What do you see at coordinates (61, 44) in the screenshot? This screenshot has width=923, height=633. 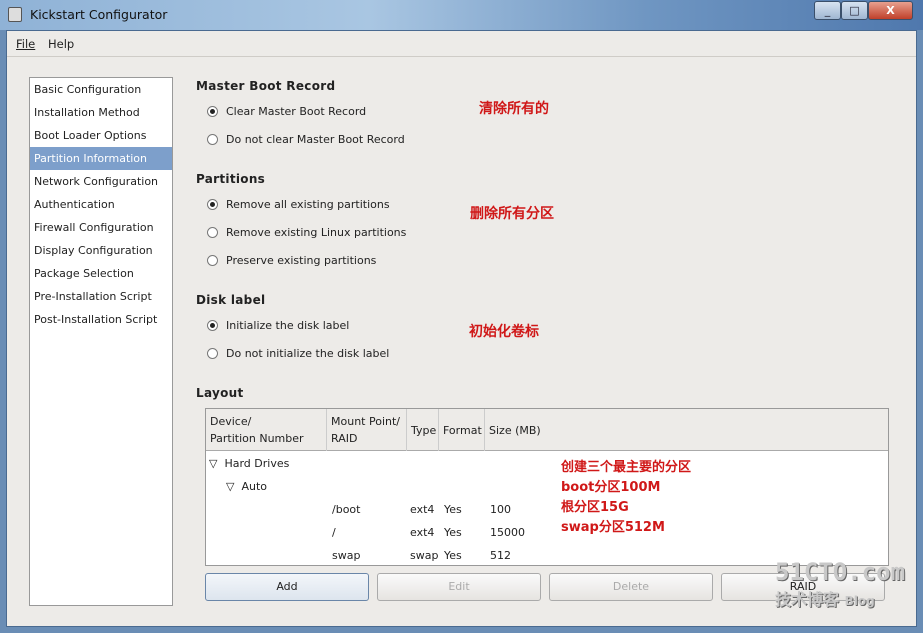 I see `menu-help: Help` at bounding box center [61, 44].